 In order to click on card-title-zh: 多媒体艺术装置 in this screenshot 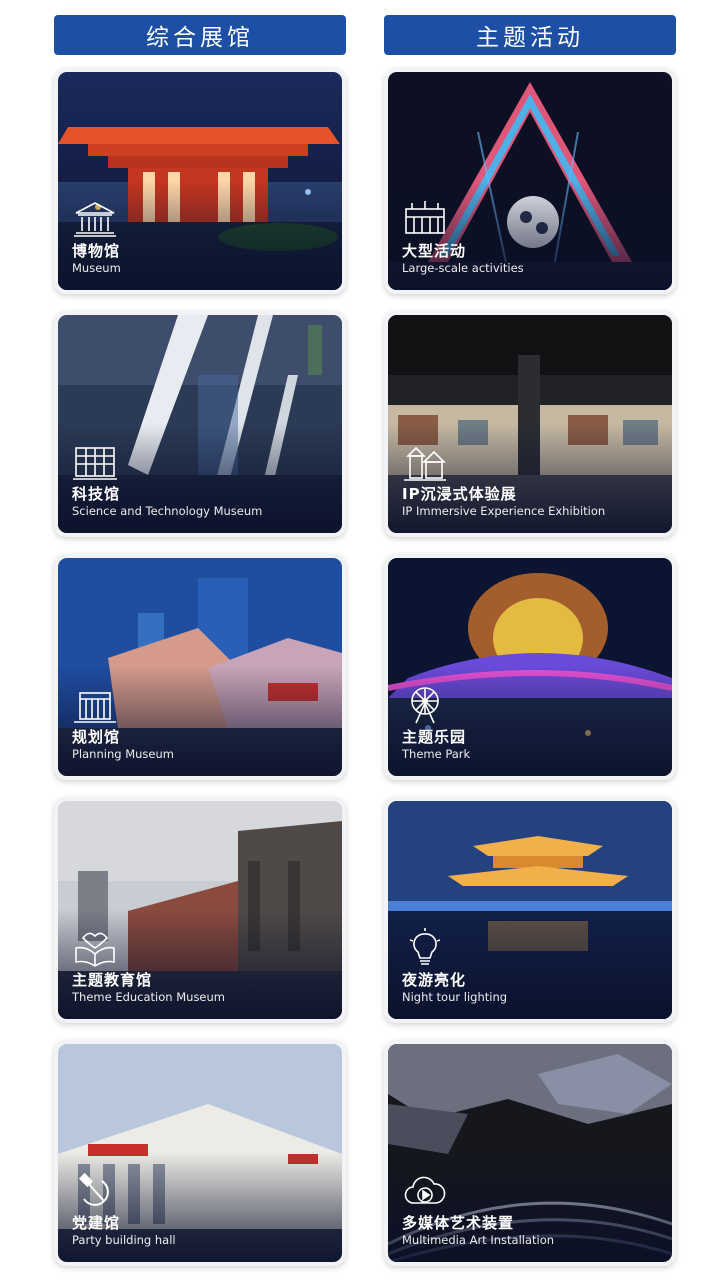, I will do `click(458, 1223)`.